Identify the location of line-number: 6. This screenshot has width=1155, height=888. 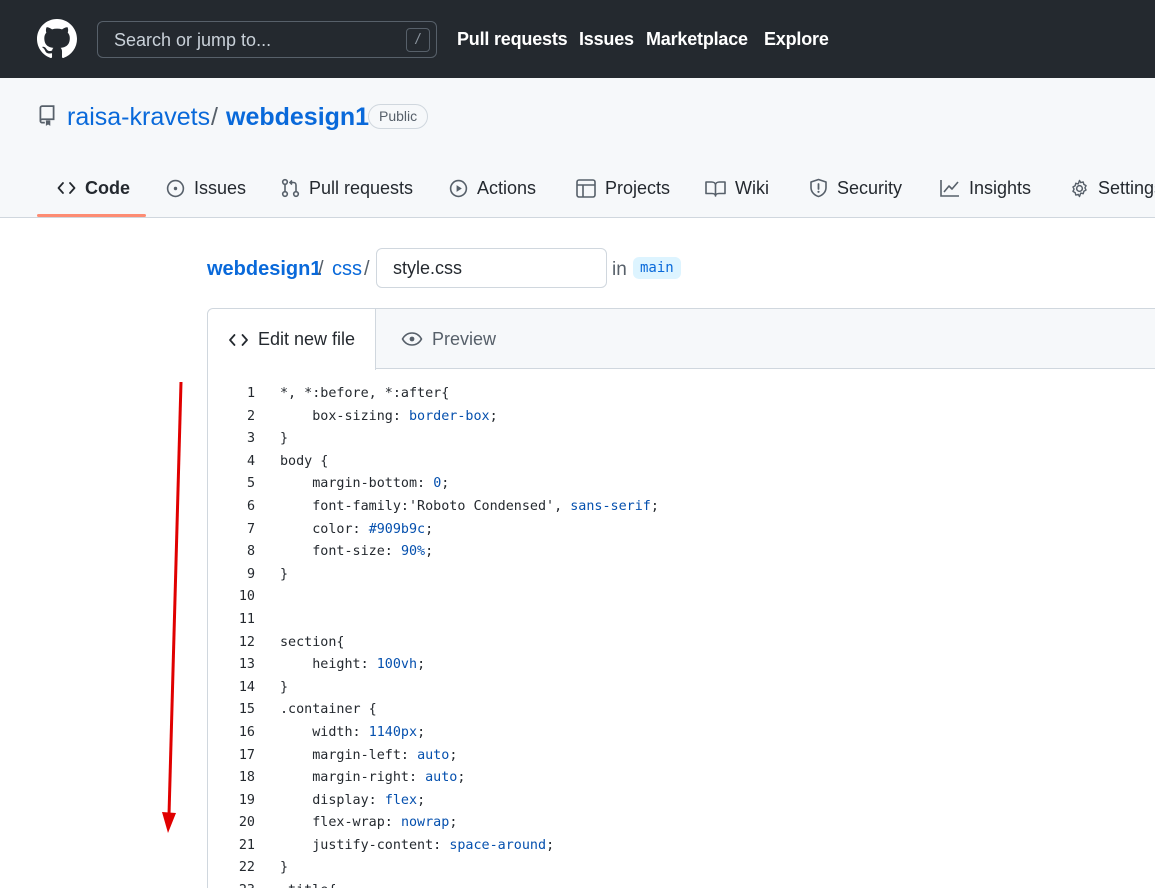
(250, 506).